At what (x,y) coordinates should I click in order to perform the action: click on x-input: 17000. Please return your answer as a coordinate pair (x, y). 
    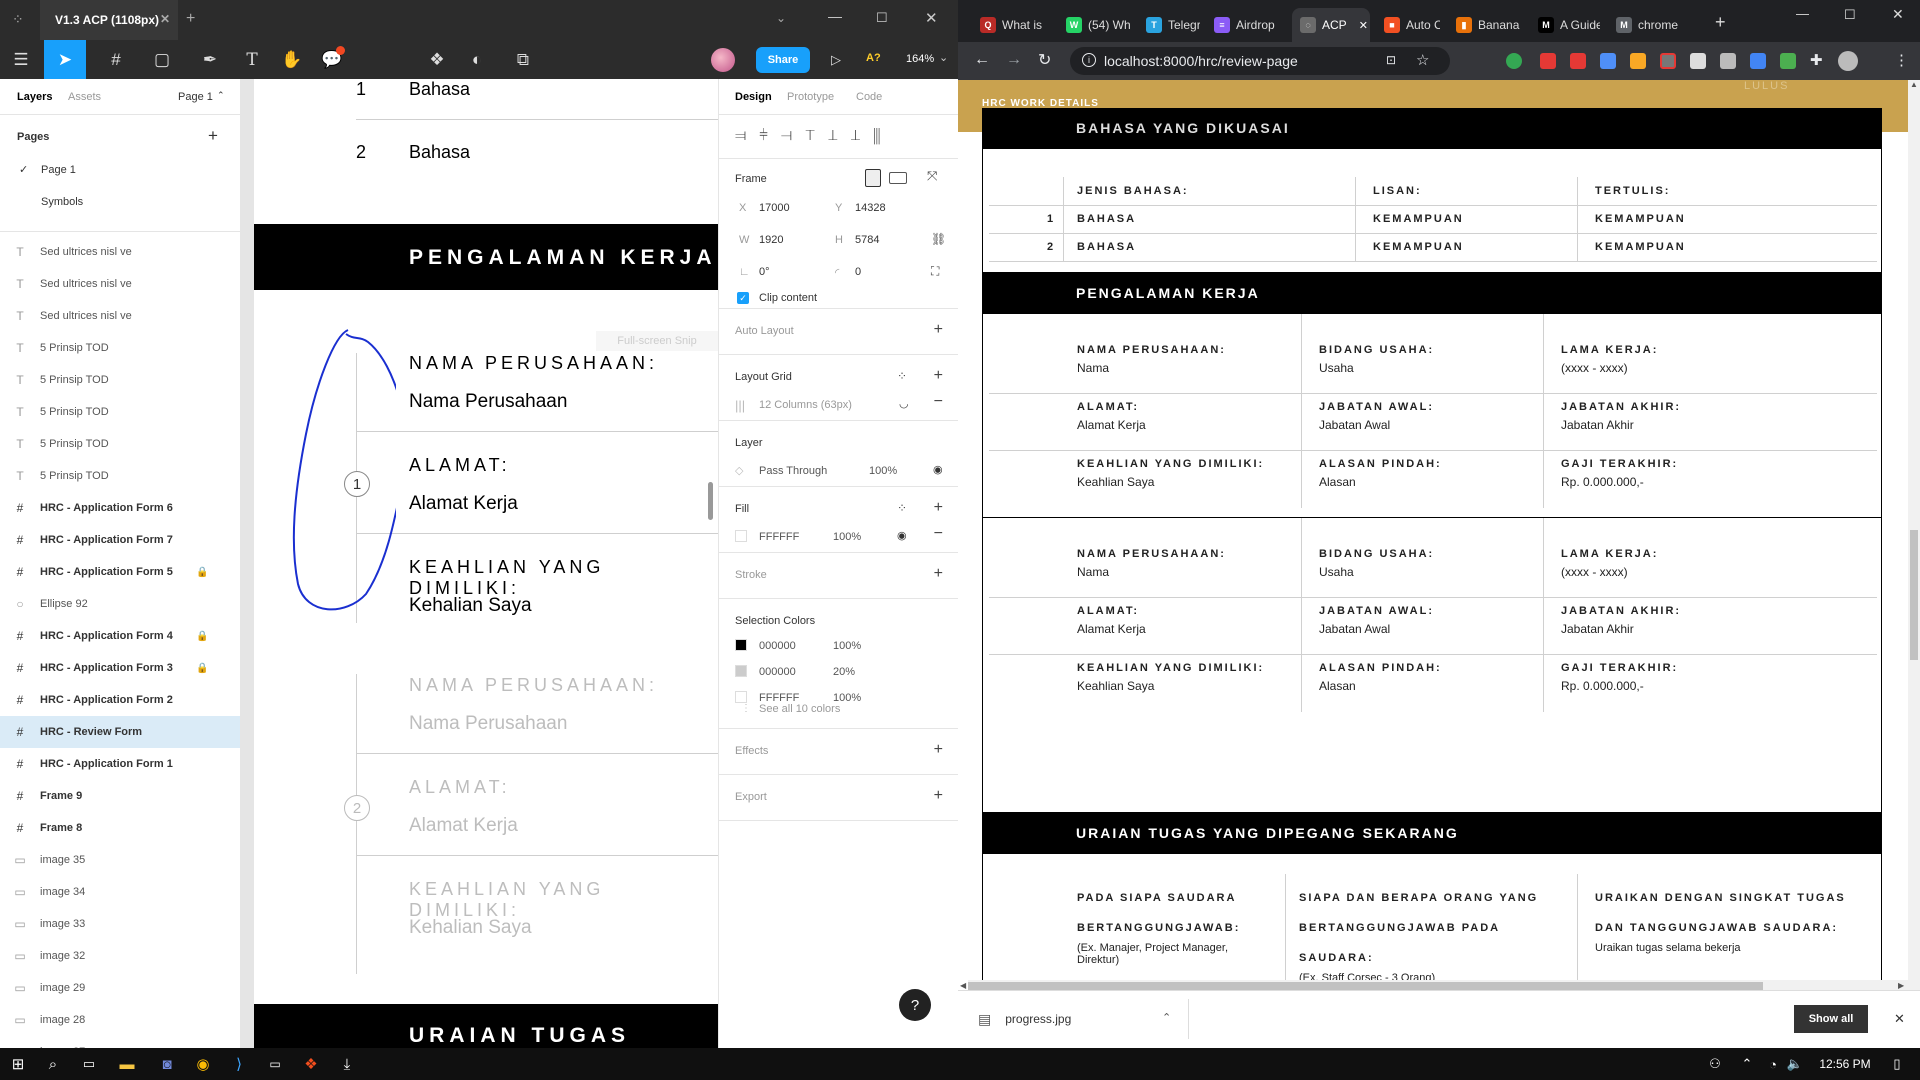
    Looking at the image, I should click on (774, 208).